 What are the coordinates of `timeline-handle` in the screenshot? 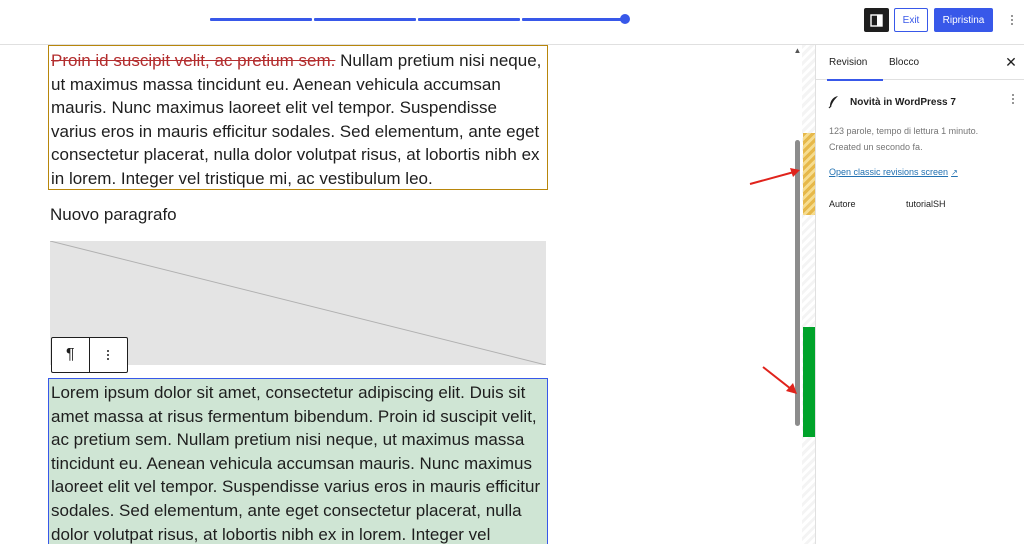 It's located at (625, 19).